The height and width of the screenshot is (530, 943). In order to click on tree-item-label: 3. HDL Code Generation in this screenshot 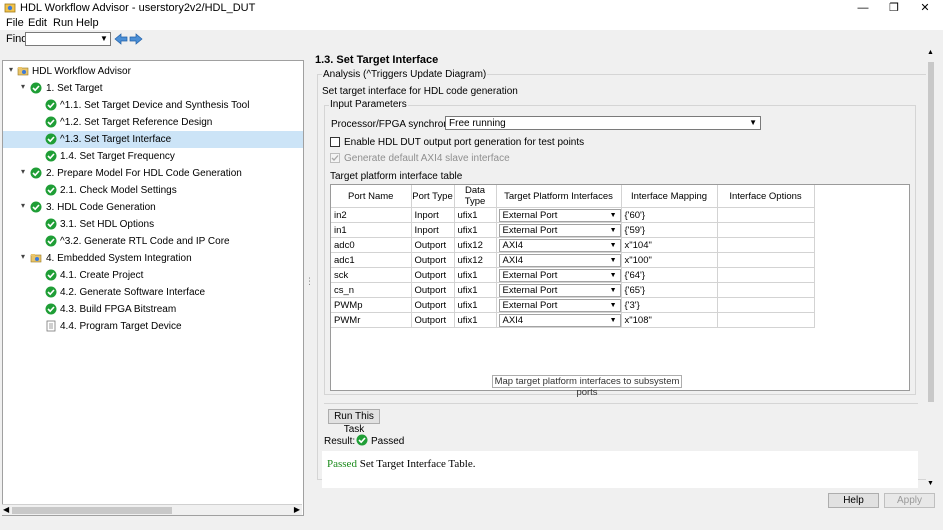, I will do `click(101, 207)`.